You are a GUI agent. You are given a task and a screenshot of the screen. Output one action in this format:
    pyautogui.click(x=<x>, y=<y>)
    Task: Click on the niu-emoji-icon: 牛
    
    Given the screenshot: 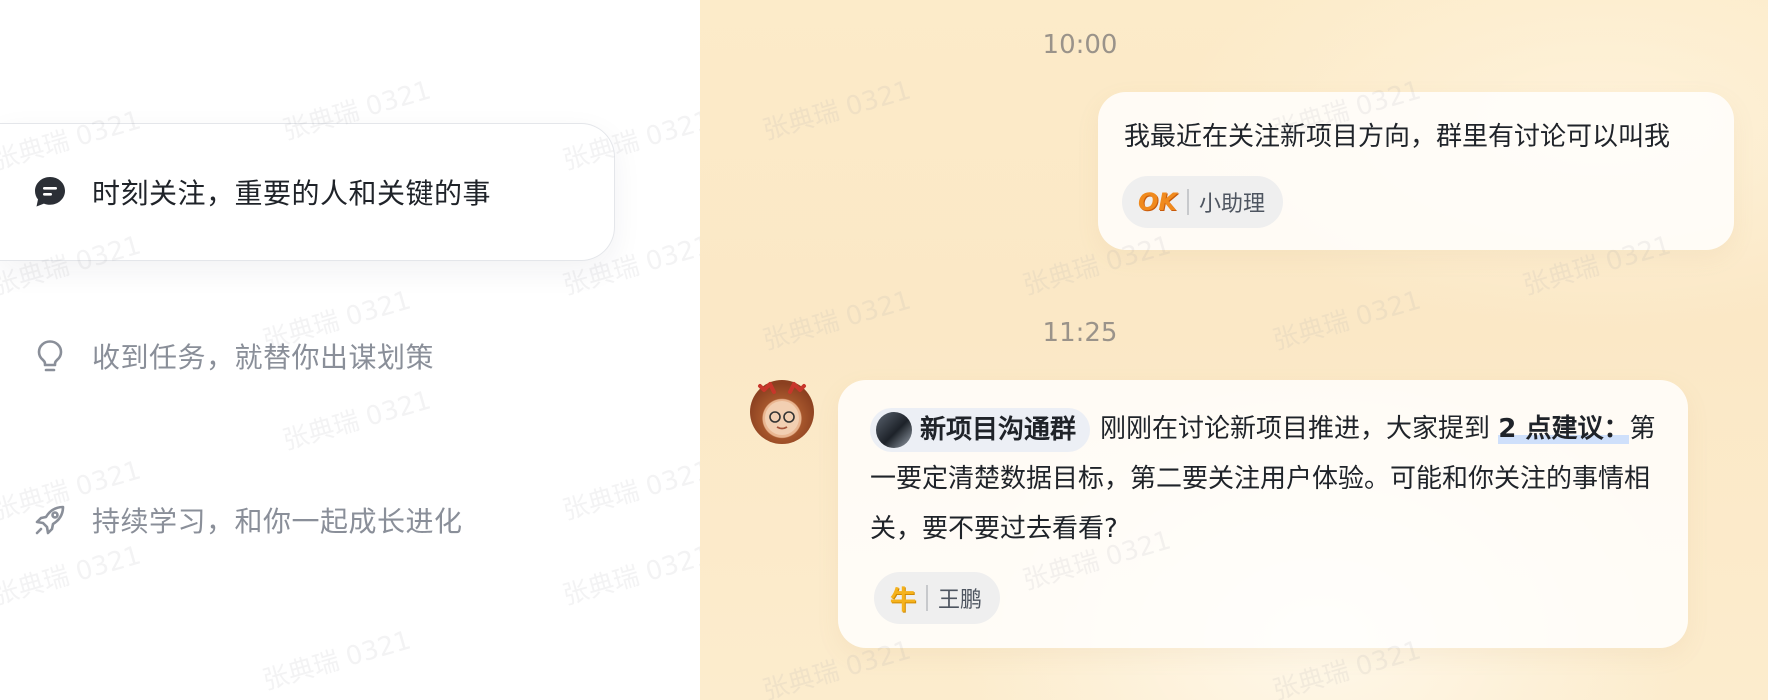 What is the action you would take?
    pyautogui.click(x=903, y=600)
    